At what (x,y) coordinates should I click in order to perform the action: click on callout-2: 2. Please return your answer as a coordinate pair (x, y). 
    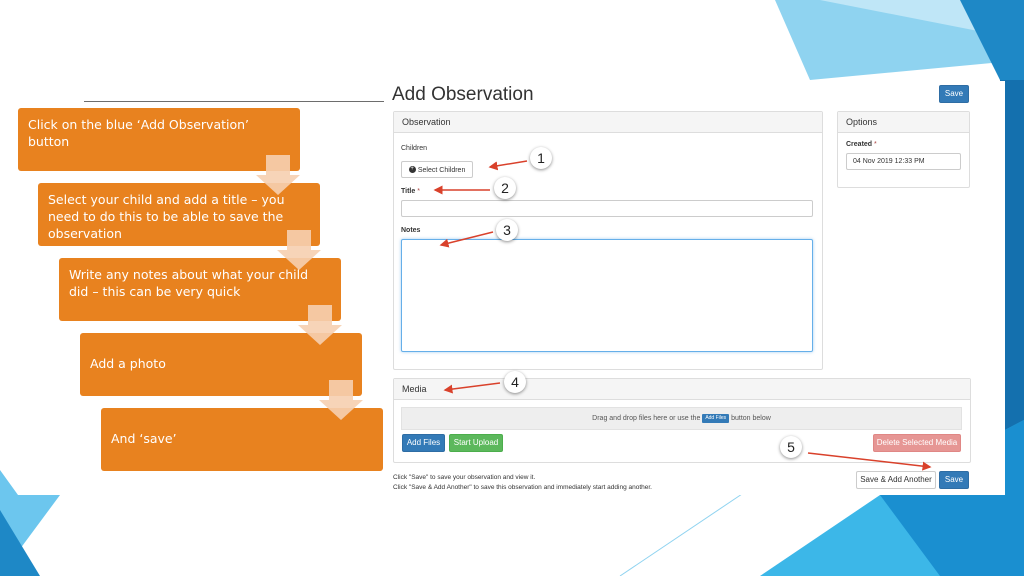
    Looking at the image, I should click on (505, 188).